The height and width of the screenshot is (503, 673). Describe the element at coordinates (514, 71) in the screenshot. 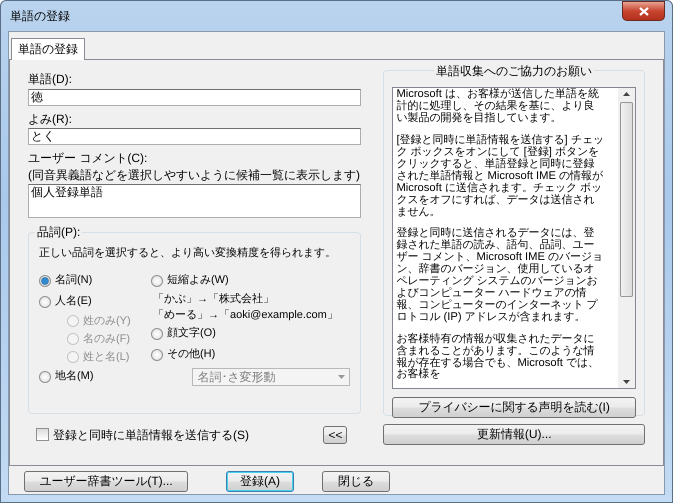

I see `group-title: 単語収集へのご協力のお願い` at that location.